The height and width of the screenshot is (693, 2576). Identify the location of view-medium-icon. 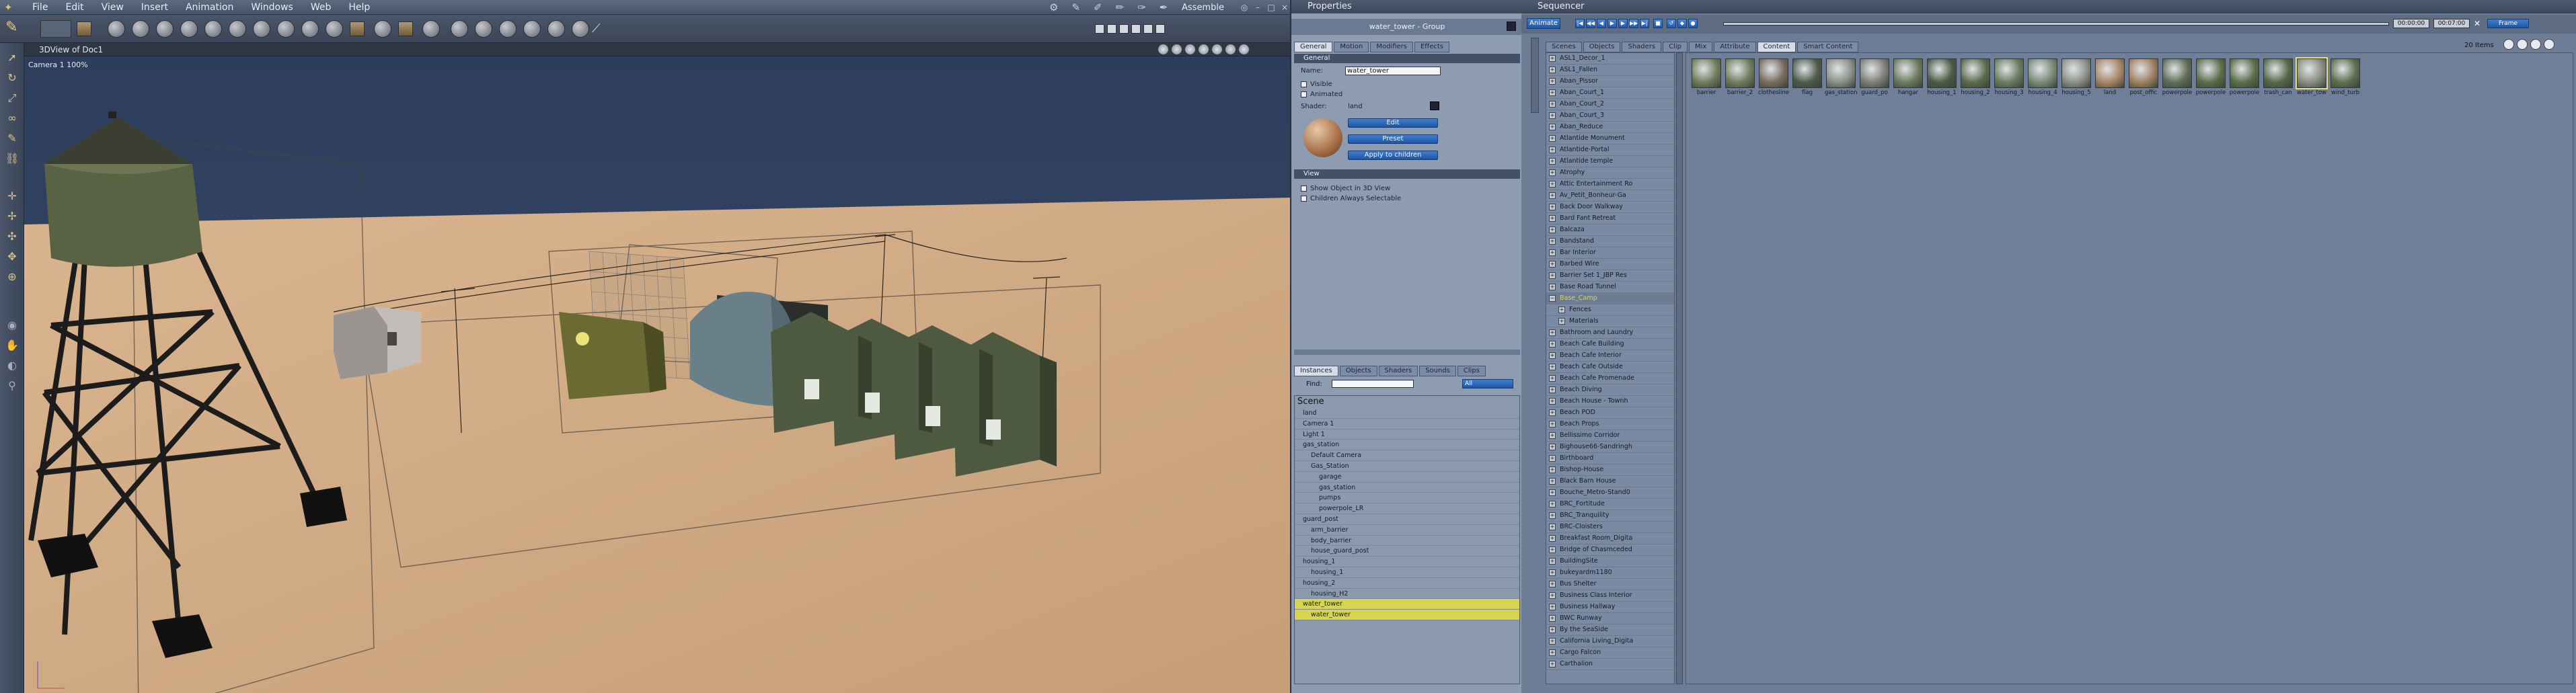
(2522, 45).